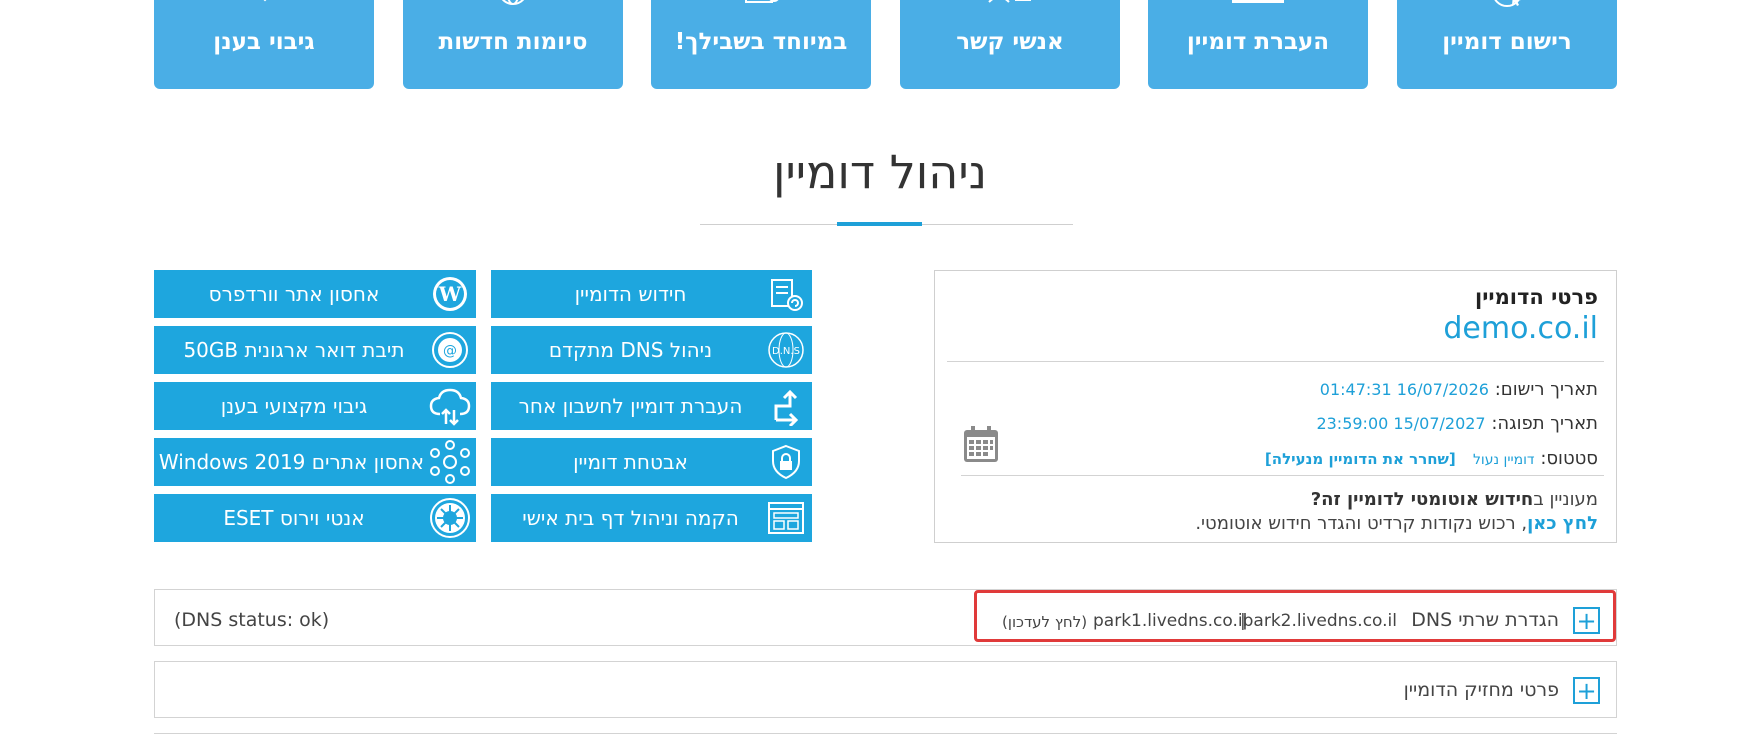  I want to click on registration-date-label: תאריך רישום:, so click(1546, 389).